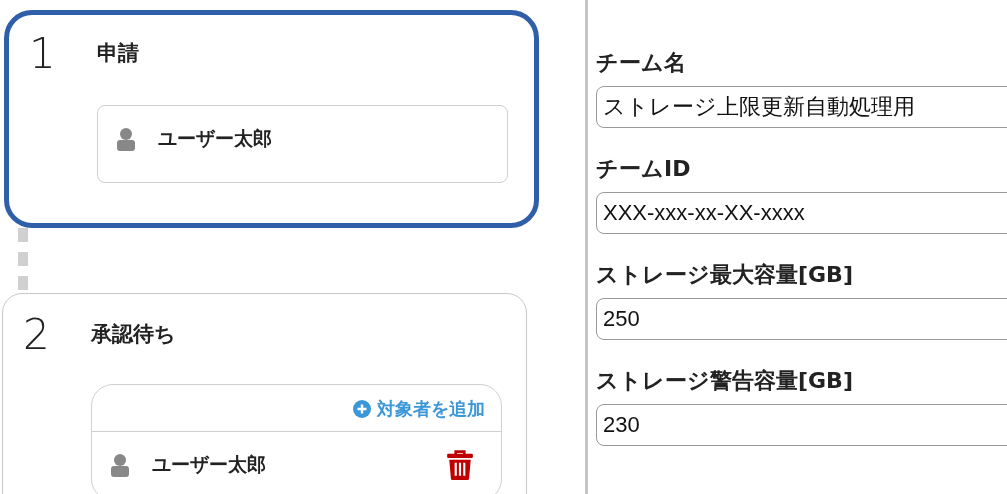 This screenshot has height=494, width=1007. Describe the element at coordinates (725, 275) in the screenshot. I see `field-label: ストレージ最大容量[GB]` at that location.